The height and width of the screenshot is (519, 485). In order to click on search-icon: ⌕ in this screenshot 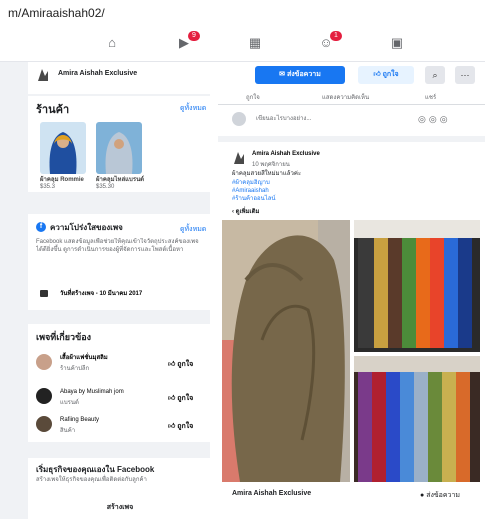, I will do `click(435, 75)`.